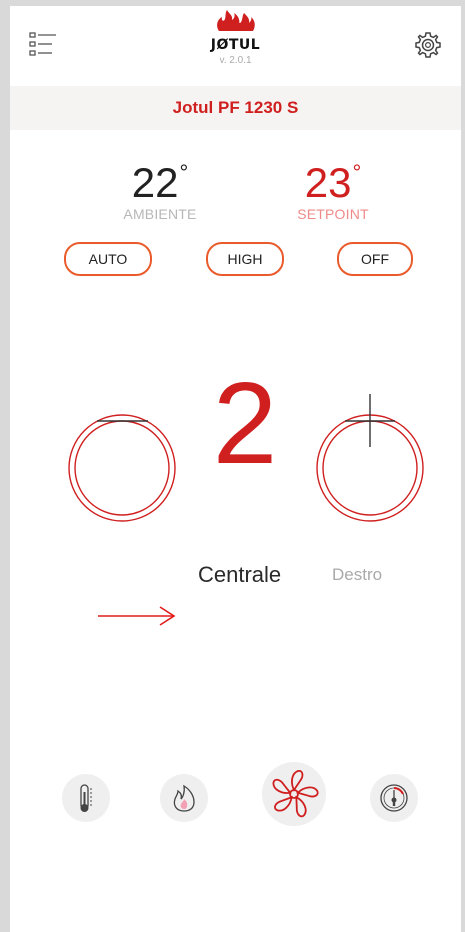 The height and width of the screenshot is (932, 465). I want to click on device-model-bar: Jotul PF 1230 S, so click(235, 108).